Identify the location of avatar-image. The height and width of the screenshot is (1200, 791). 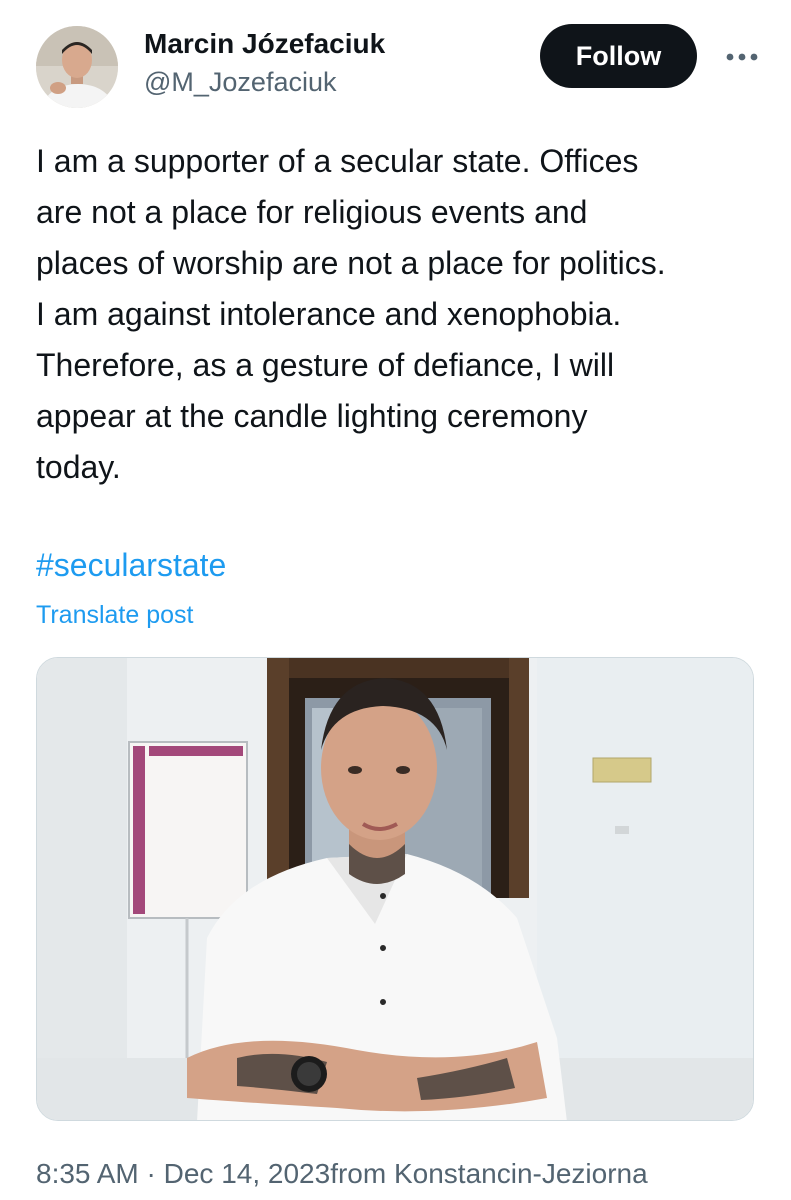
(77, 67).